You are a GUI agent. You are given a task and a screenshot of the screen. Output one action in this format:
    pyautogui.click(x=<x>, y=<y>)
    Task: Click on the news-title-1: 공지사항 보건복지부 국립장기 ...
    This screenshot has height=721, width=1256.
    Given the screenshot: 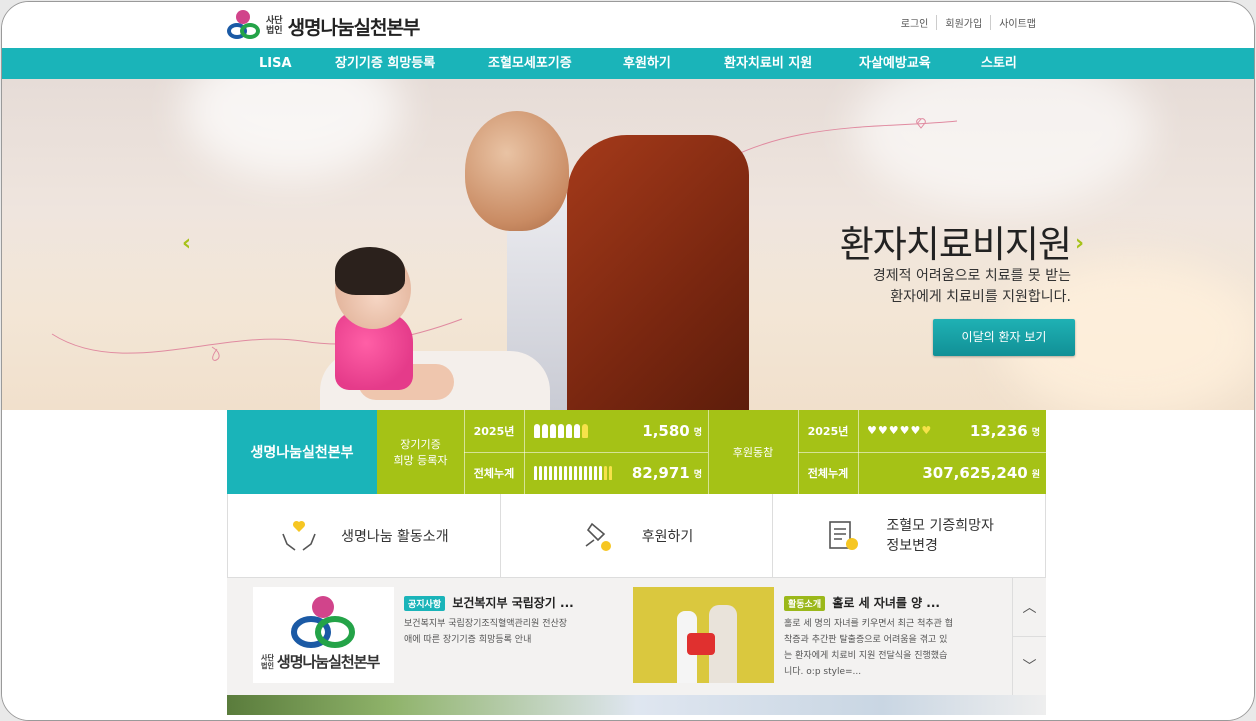 What is the action you would take?
    pyautogui.click(x=489, y=602)
    